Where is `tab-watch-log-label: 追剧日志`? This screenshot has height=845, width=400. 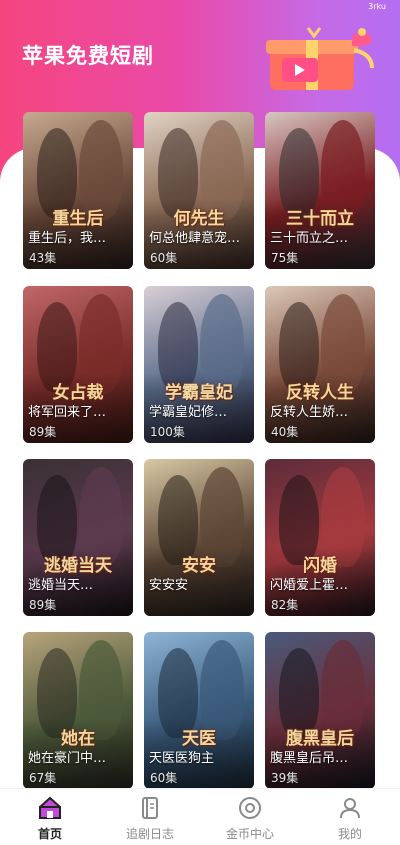 tab-watch-log-label: 追剧日志 is located at coordinates (149, 834).